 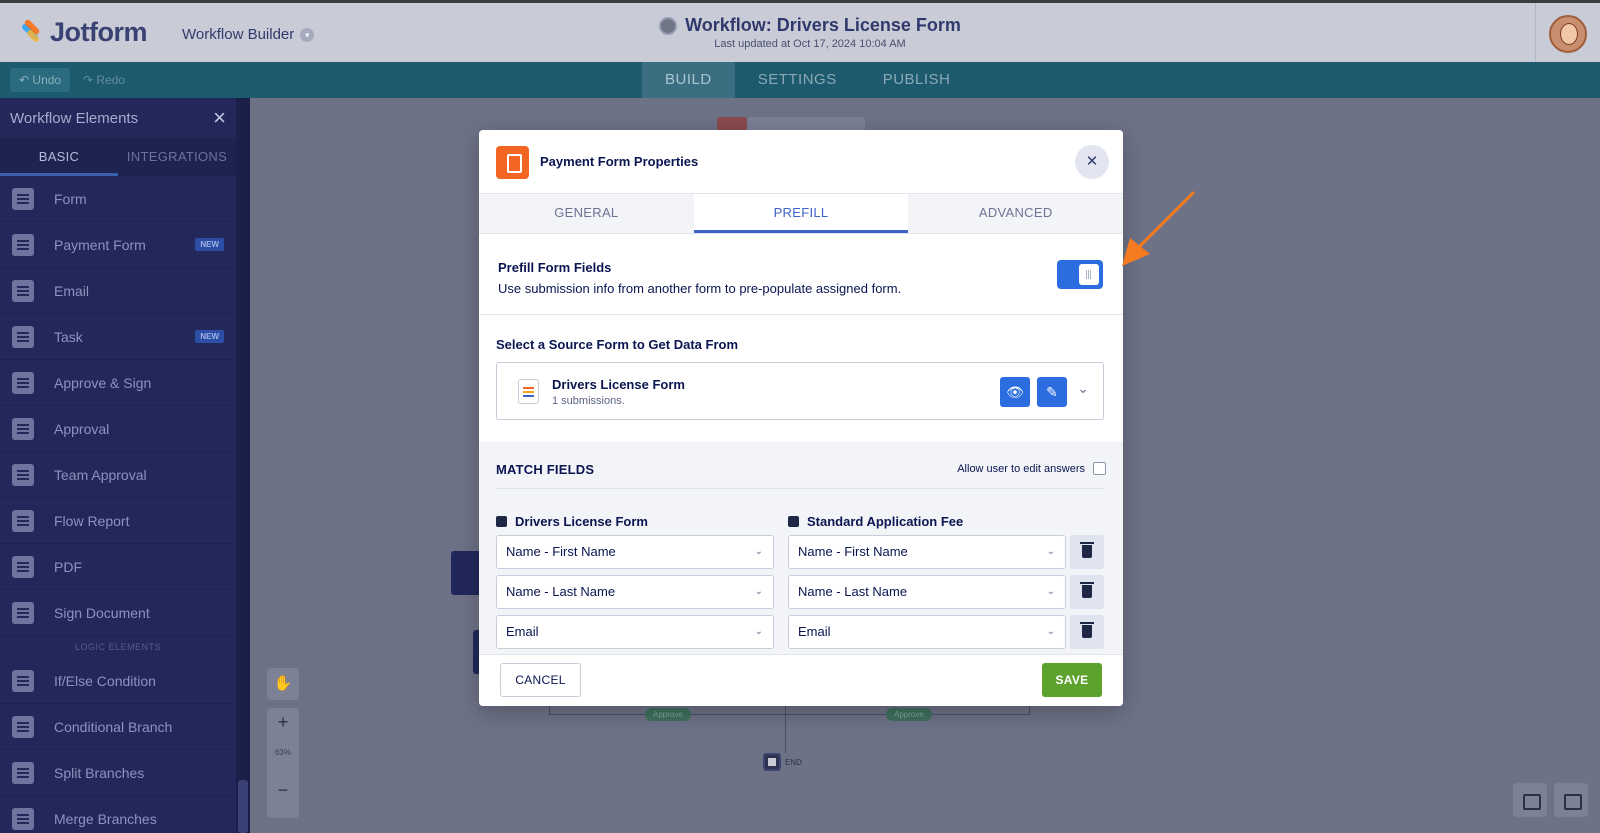 What do you see at coordinates (635, 592) in the screenshot?
I see `source-field-select: Name - Last Name ⌄` at bounding box center [635, 592].